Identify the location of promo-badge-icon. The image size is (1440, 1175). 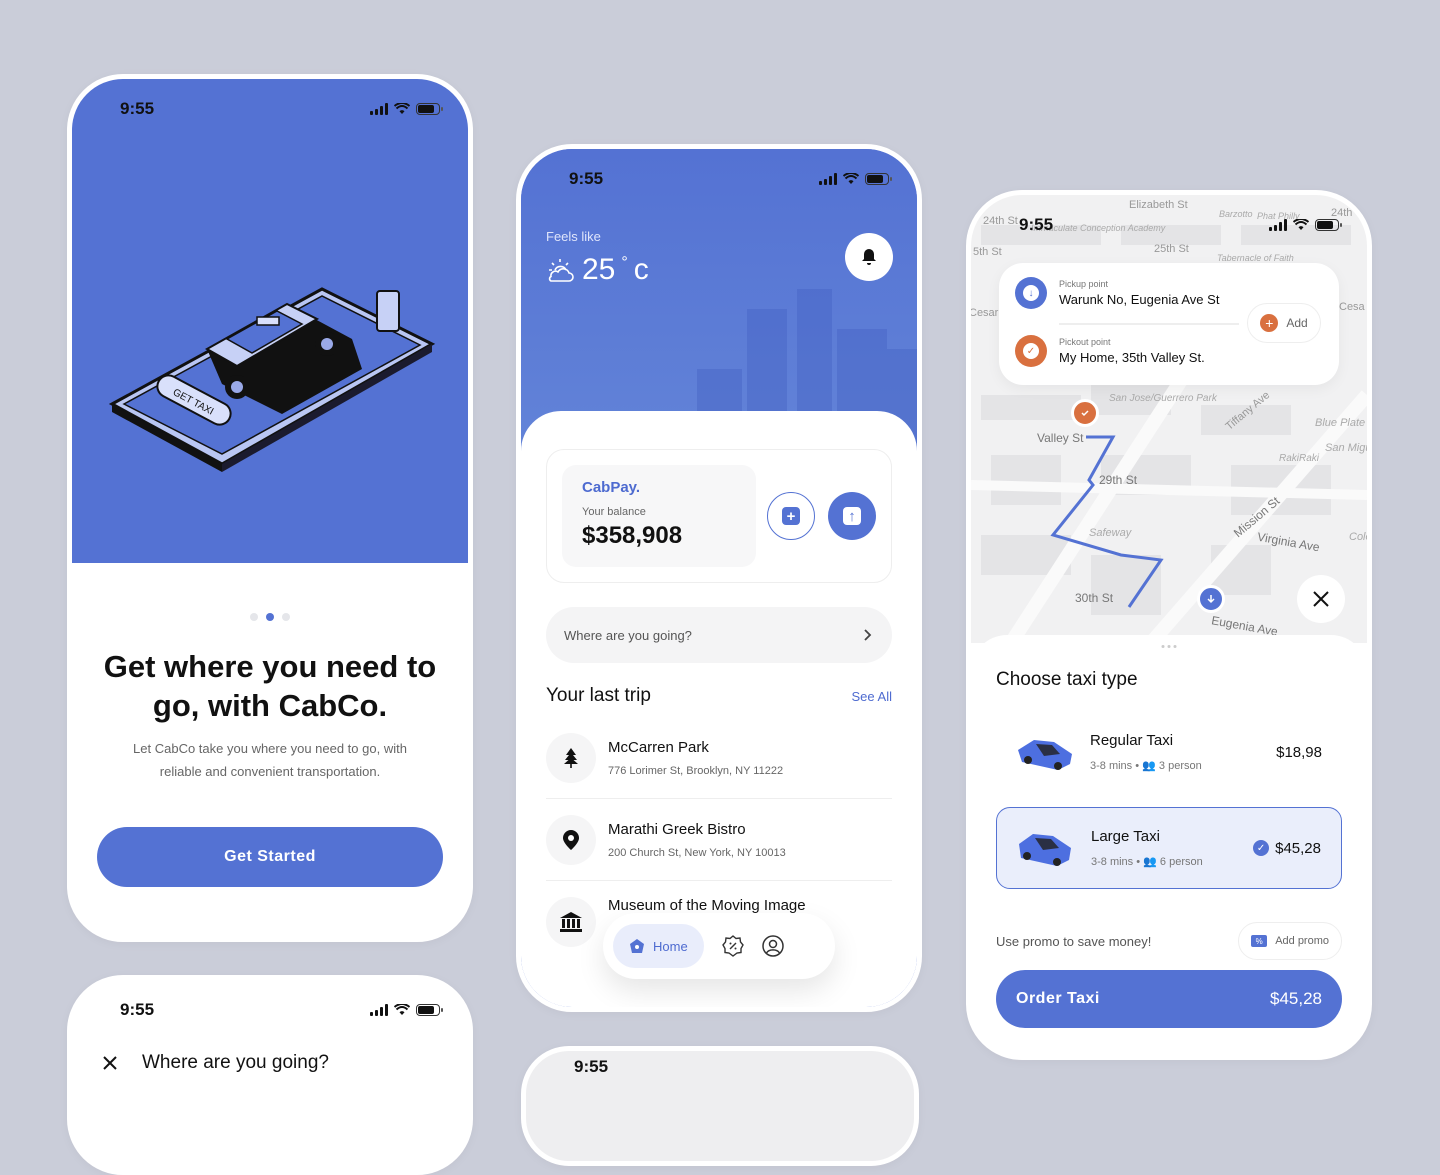
(732, 946).